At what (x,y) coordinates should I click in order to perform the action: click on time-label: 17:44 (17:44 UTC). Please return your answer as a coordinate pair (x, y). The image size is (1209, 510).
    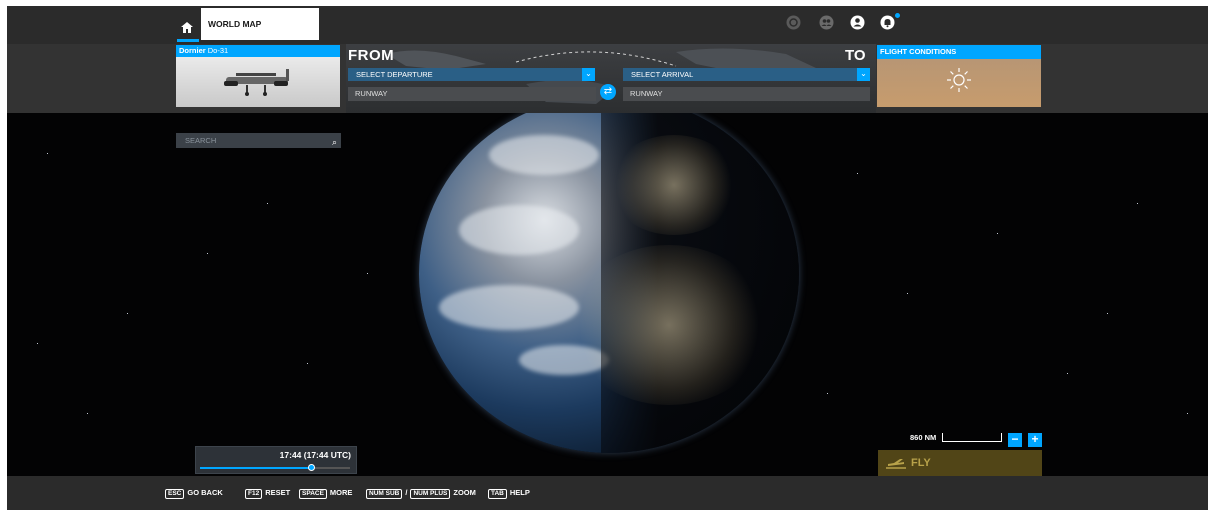
    Looking at the image, I should click on (315, 455).